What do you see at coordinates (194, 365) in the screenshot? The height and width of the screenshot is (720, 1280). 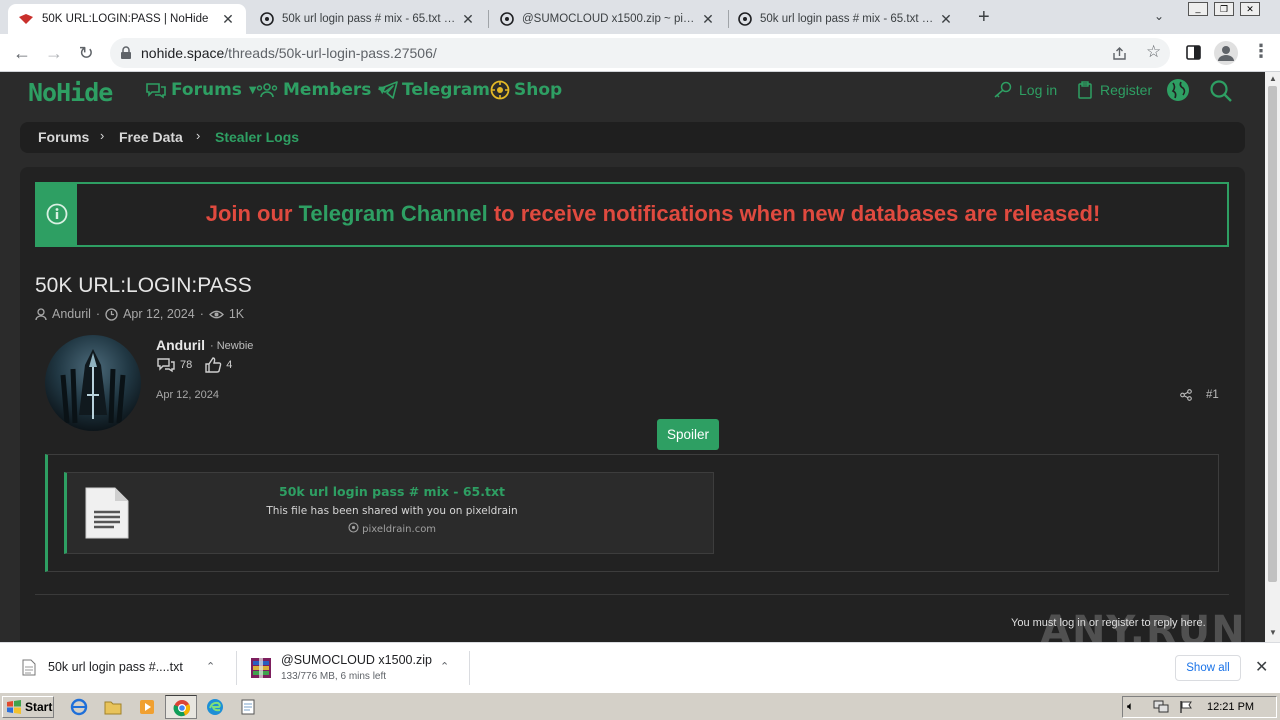 I see `user-stats: 78 4` at bounding box center [194, 365].